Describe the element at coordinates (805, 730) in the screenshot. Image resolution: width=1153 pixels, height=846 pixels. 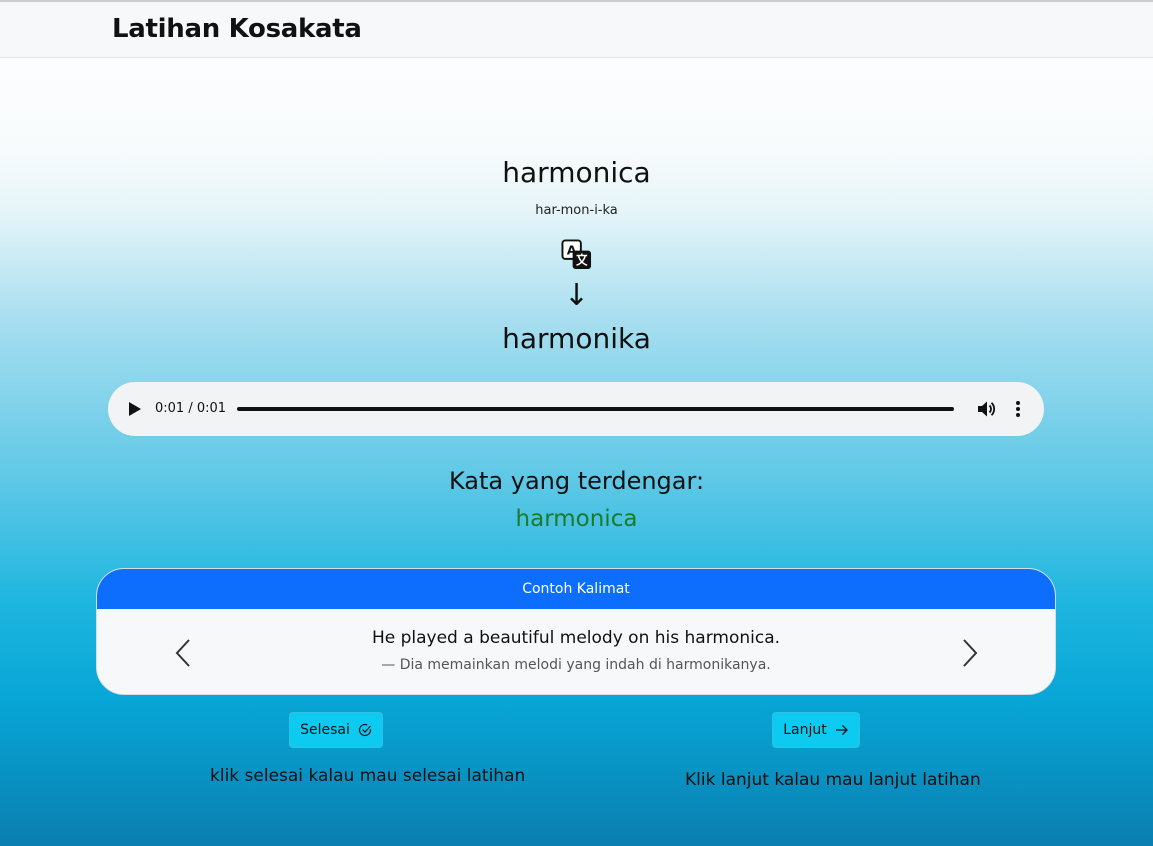
I see `next-button-label: Lanjut` at that location.